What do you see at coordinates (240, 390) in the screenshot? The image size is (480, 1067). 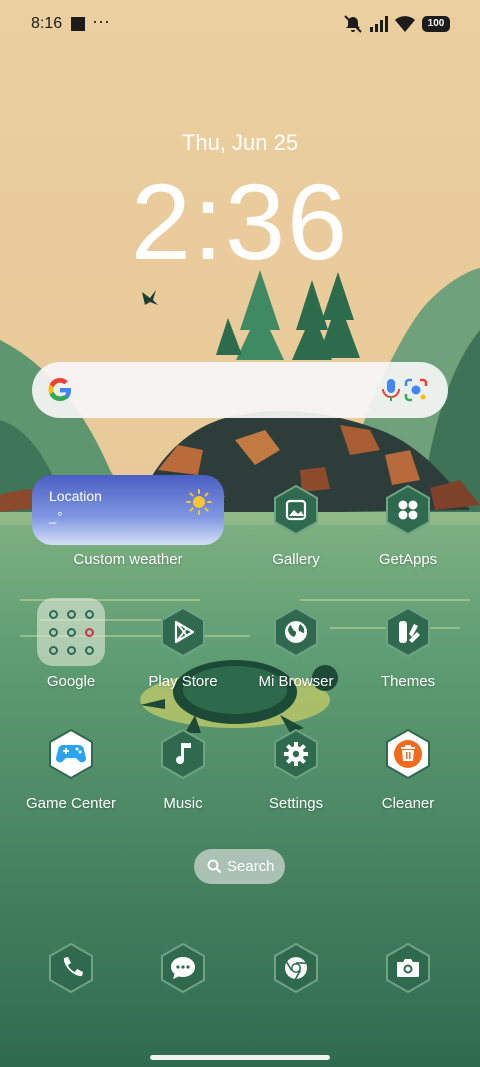 I see `google-search-bar` at bounding box center [240, 390].